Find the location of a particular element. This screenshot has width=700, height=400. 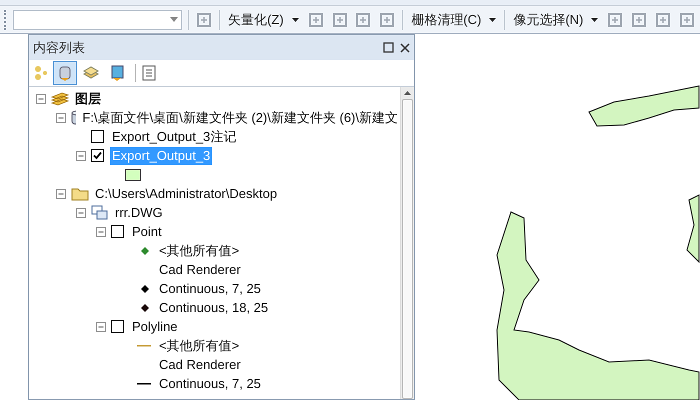

layers-icon is located at coordinates (60, 99).